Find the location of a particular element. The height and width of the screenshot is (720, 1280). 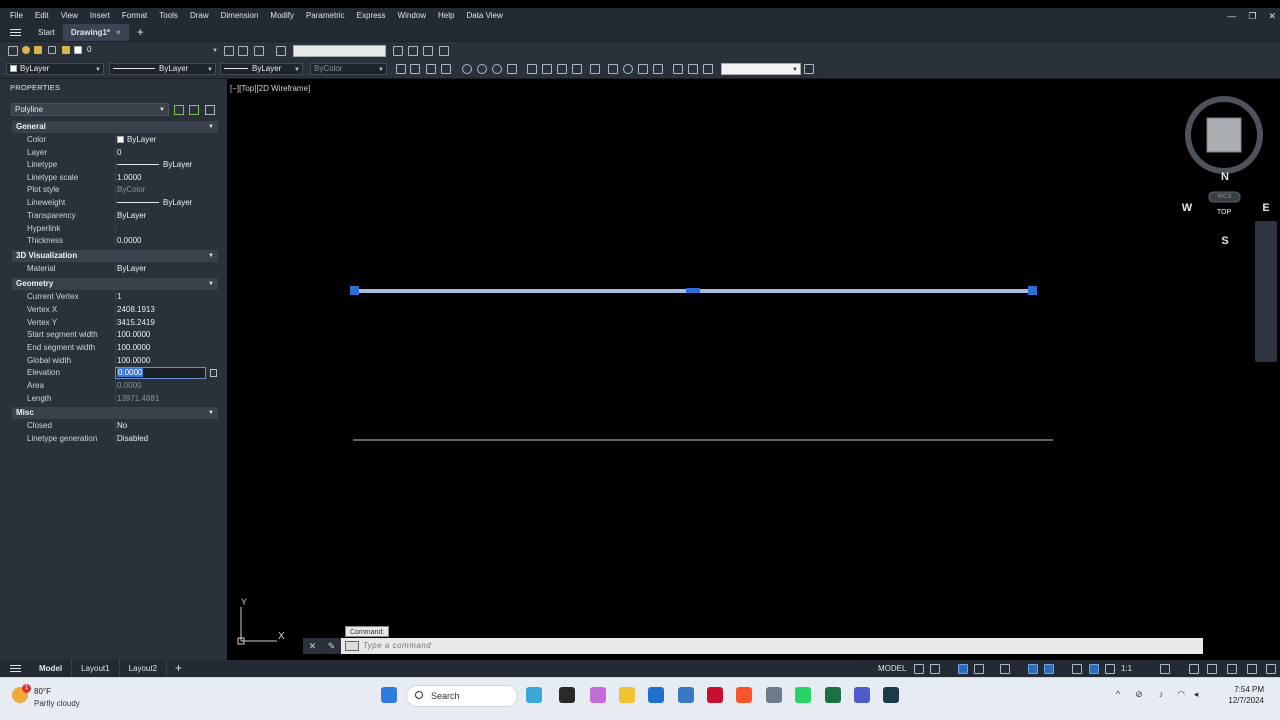

menu-parametric: Parametric is located at coordinates (325, 16).